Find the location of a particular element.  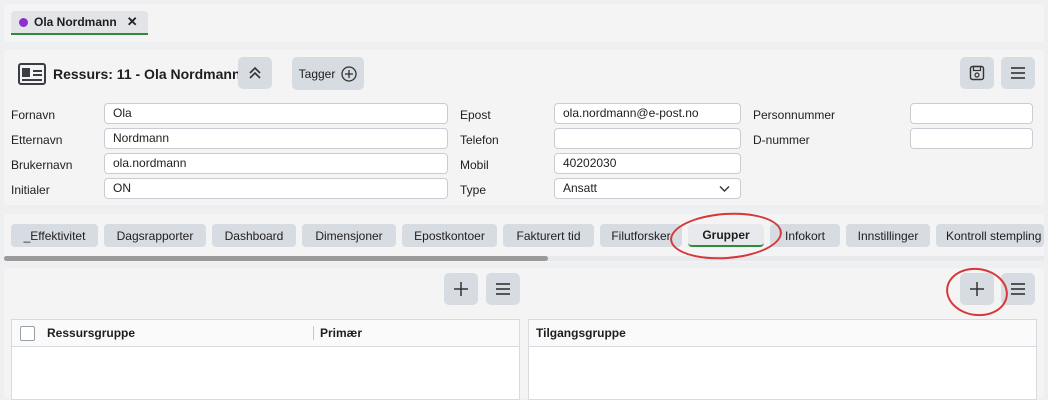

access-group-grid: Tilgangsgruppe is located at coordinates (782, 359).